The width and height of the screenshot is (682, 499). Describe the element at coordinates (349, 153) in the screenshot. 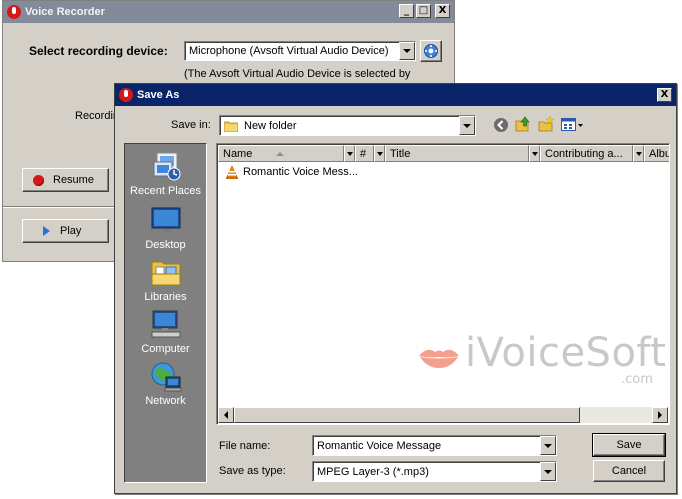

I see `column-name-filter` at that location.